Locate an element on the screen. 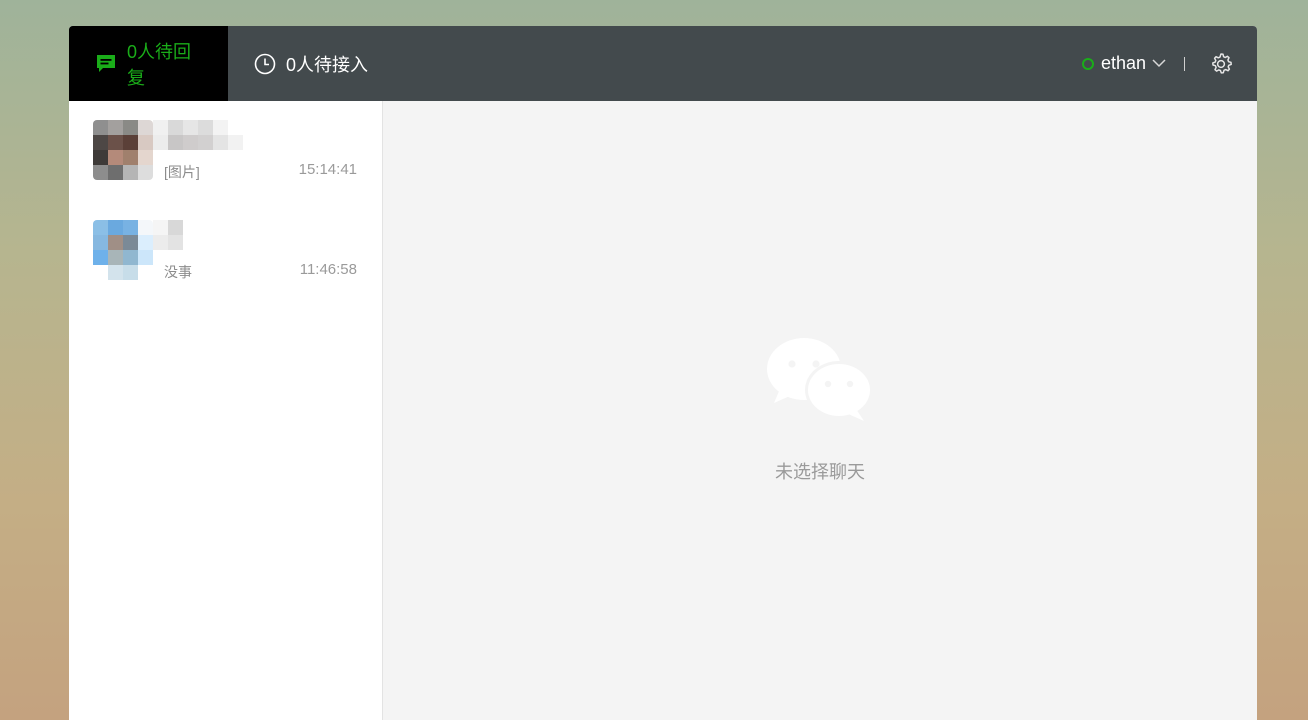  tab-pending-access-label: 0人待接入 is located at coordinates (327, 64).